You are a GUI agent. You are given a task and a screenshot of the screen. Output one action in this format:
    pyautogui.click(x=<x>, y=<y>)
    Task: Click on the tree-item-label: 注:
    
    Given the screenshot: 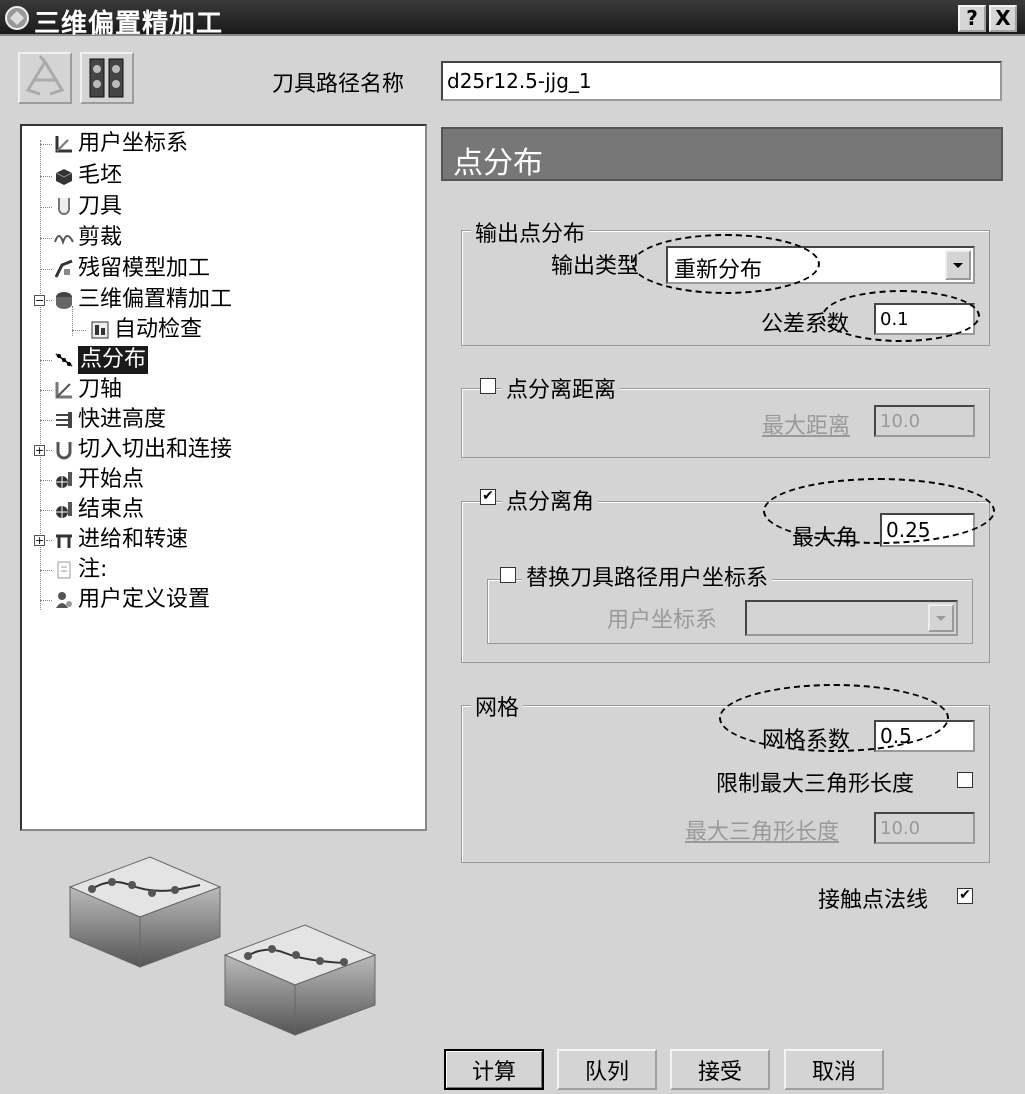 What is the action you would take?
    pyautogui.click(x=93, y=569)
    